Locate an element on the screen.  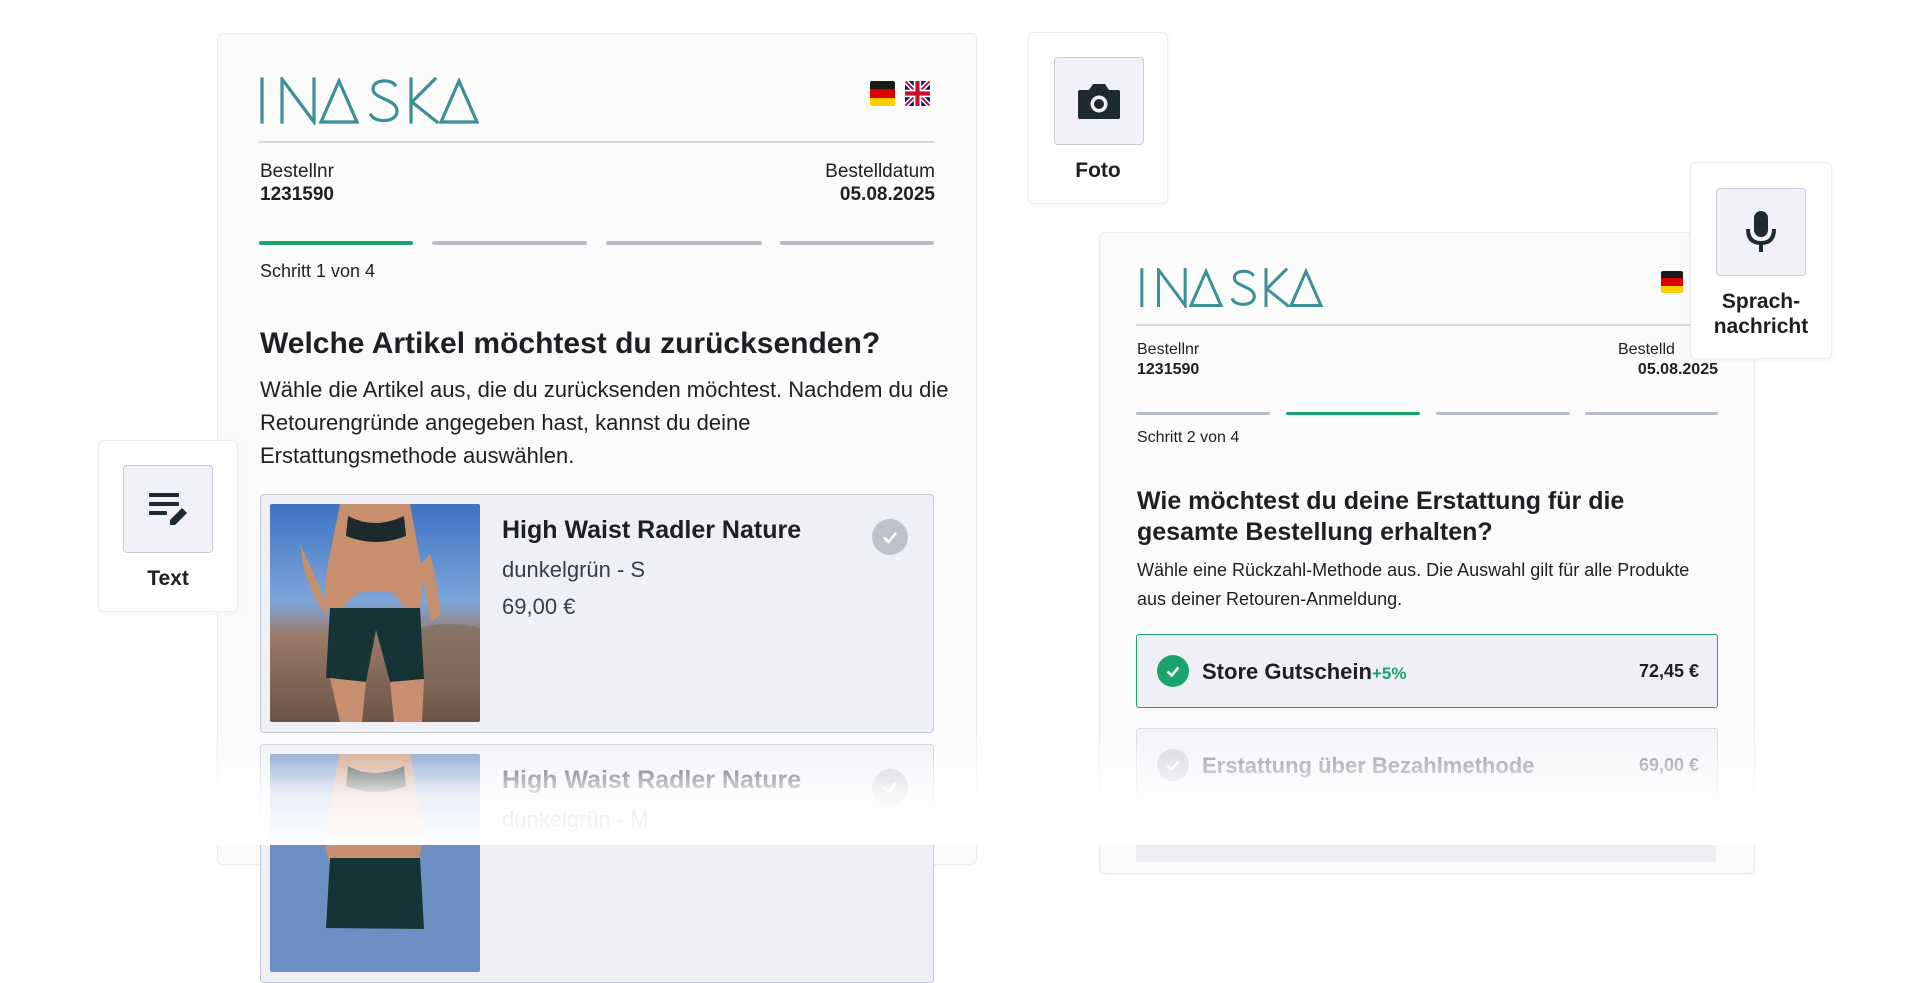
microphone-icon-box is located at coordinates (1761, 232).